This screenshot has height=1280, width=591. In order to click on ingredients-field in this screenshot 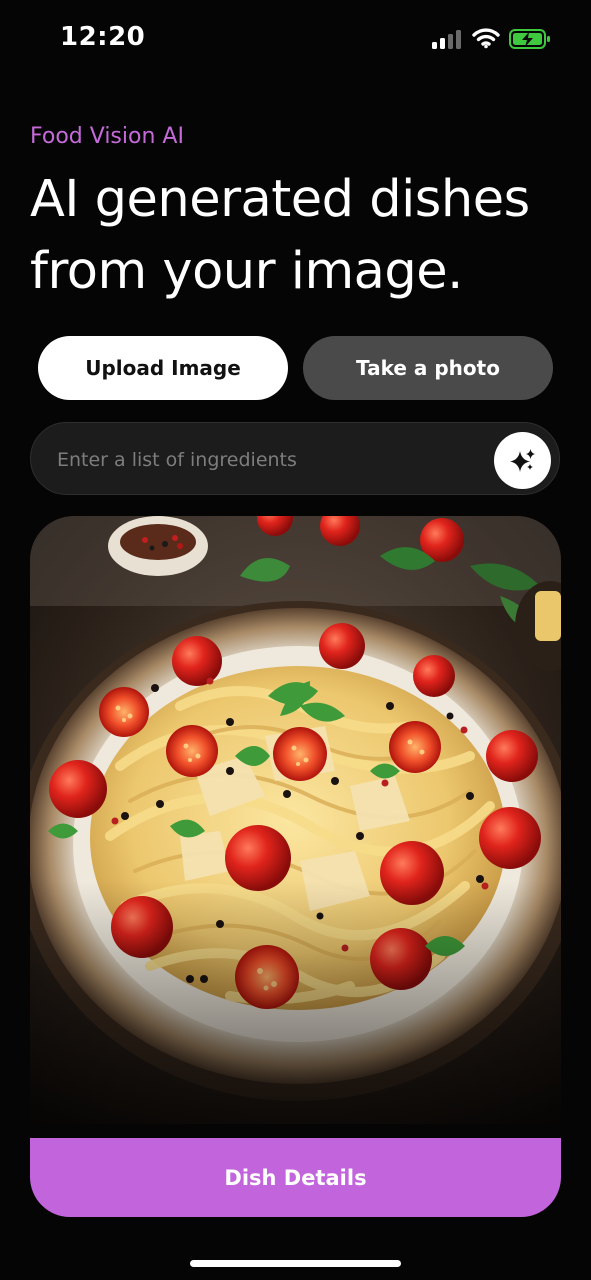, I will do `click(295, 458)`.